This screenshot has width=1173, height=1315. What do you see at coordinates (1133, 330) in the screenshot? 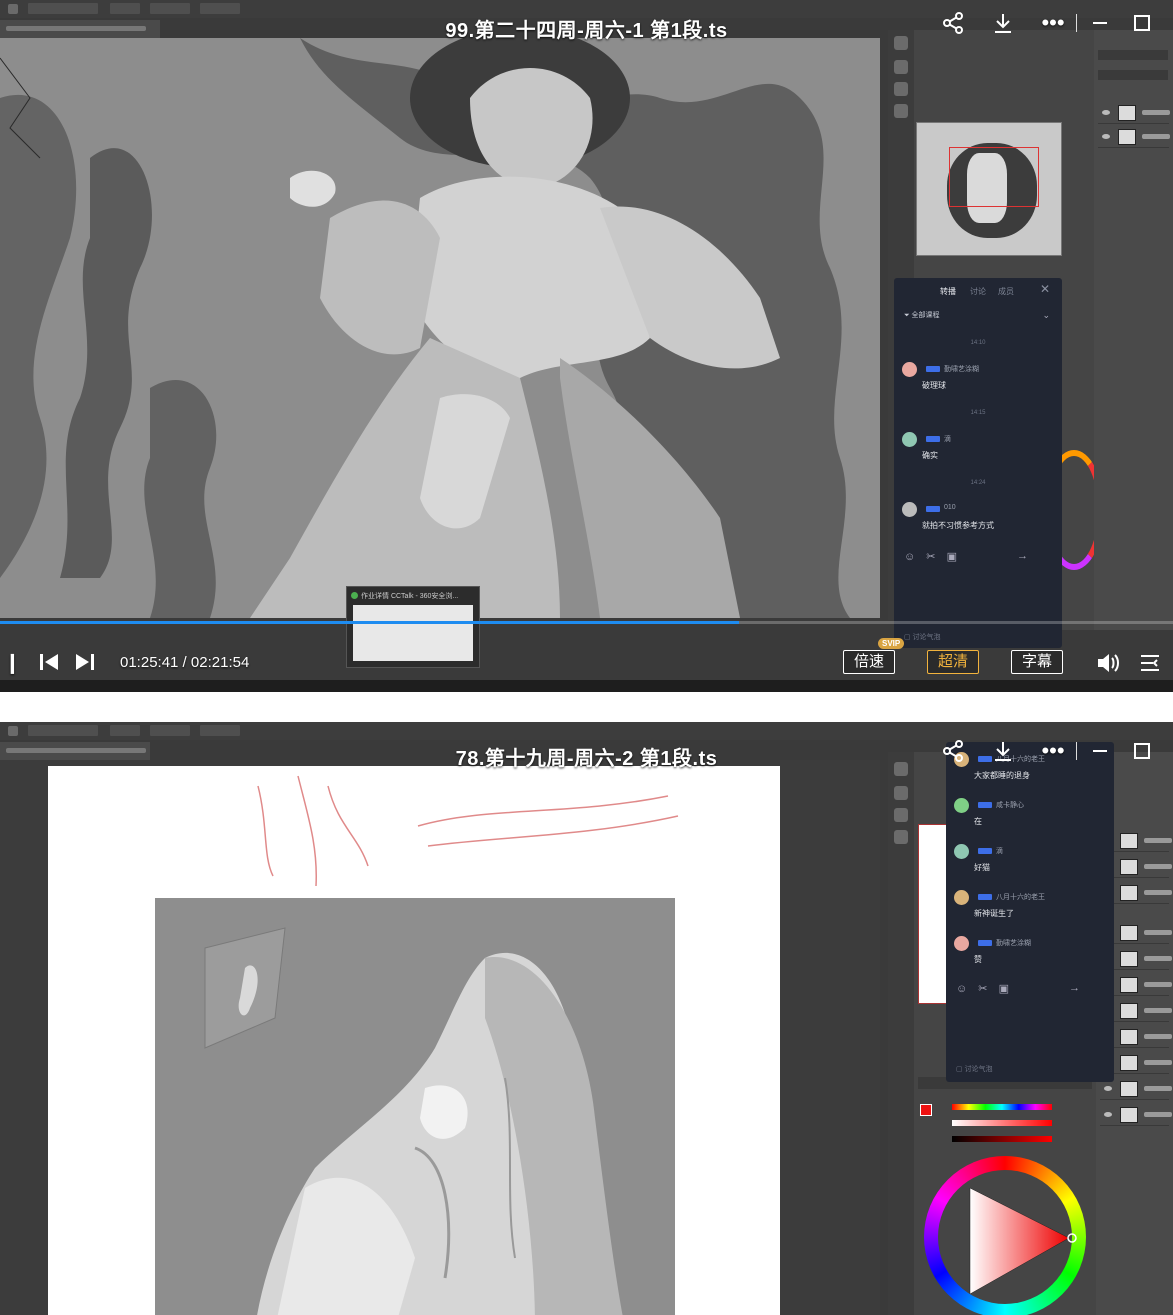
I see `ps-layers-panel` at bounding box center [1133, 330].